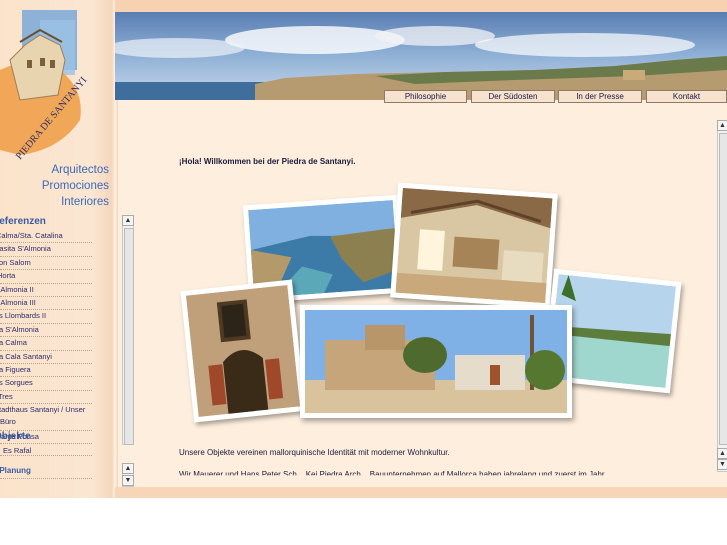 The image size is (727, 545). I want to click on brand-line-2: Promociones, so click(75, 186).